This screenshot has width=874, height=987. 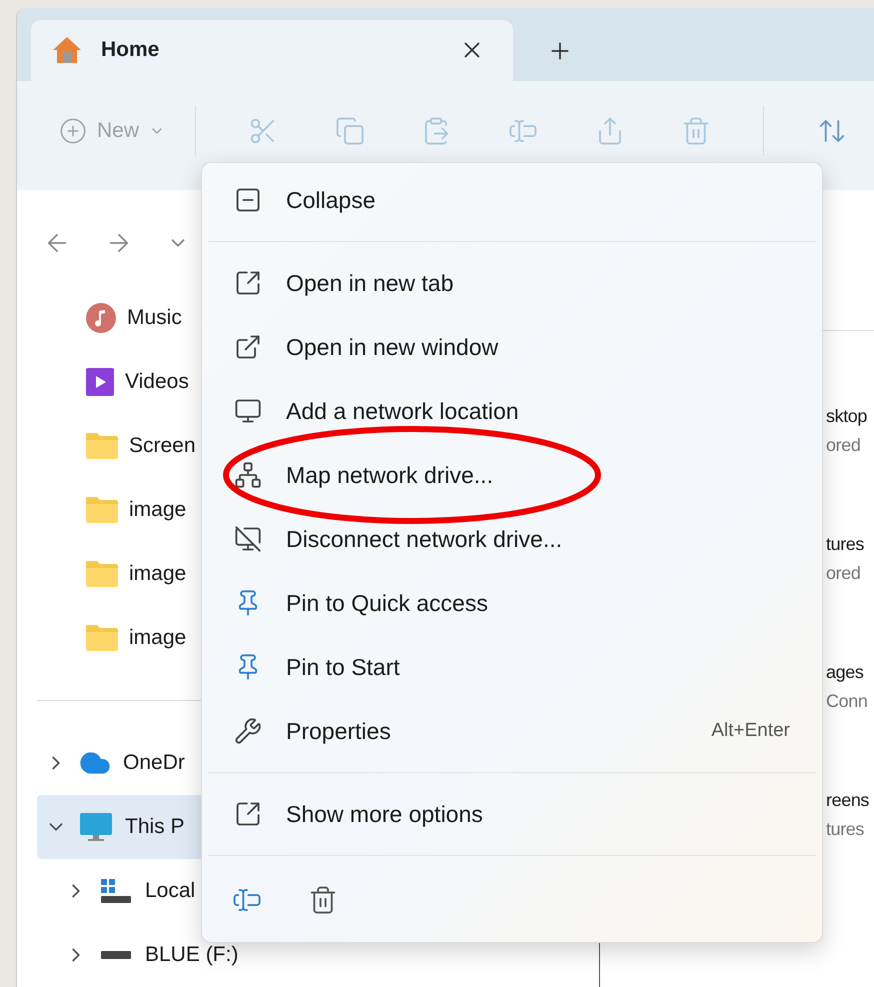 I want to click on tab-label: Home, so click(x=130, y=50).